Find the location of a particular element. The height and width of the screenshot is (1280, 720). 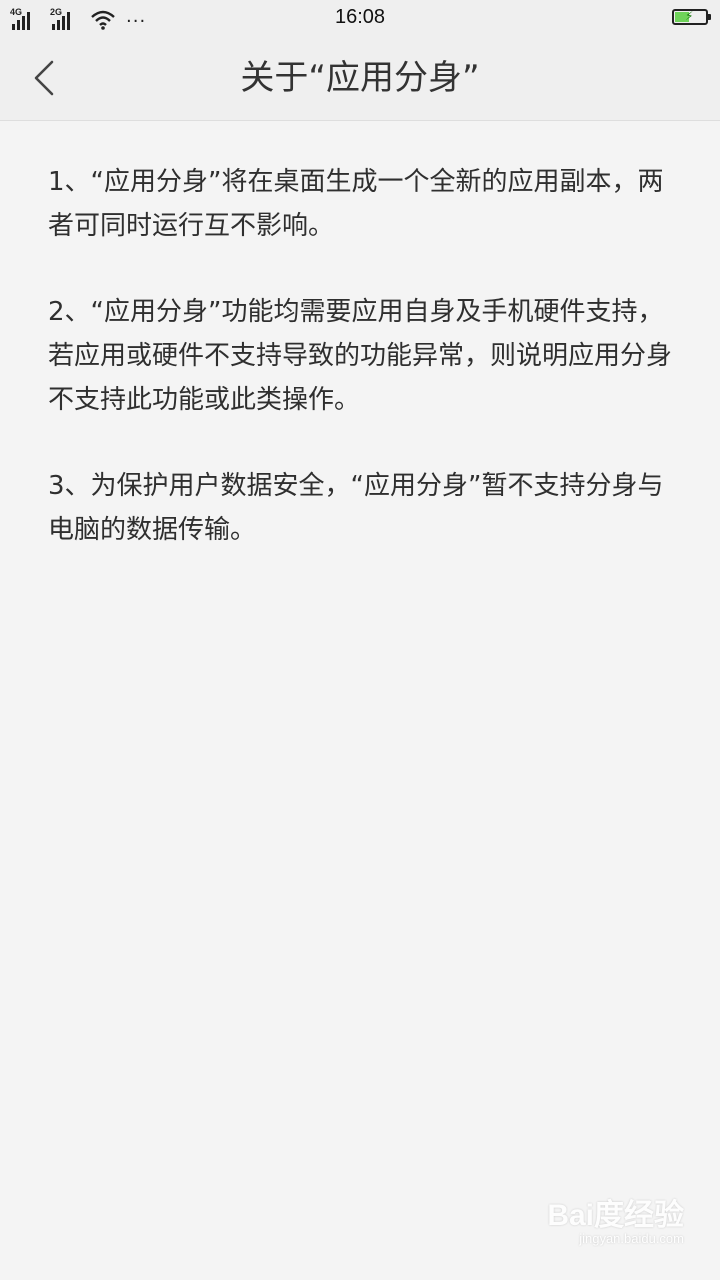

info-paragraph-3: 3、为保护用户数据安全，“应用分身”暂不支持分身与电脑的数据传输。 is located at coordinates (356, 508).